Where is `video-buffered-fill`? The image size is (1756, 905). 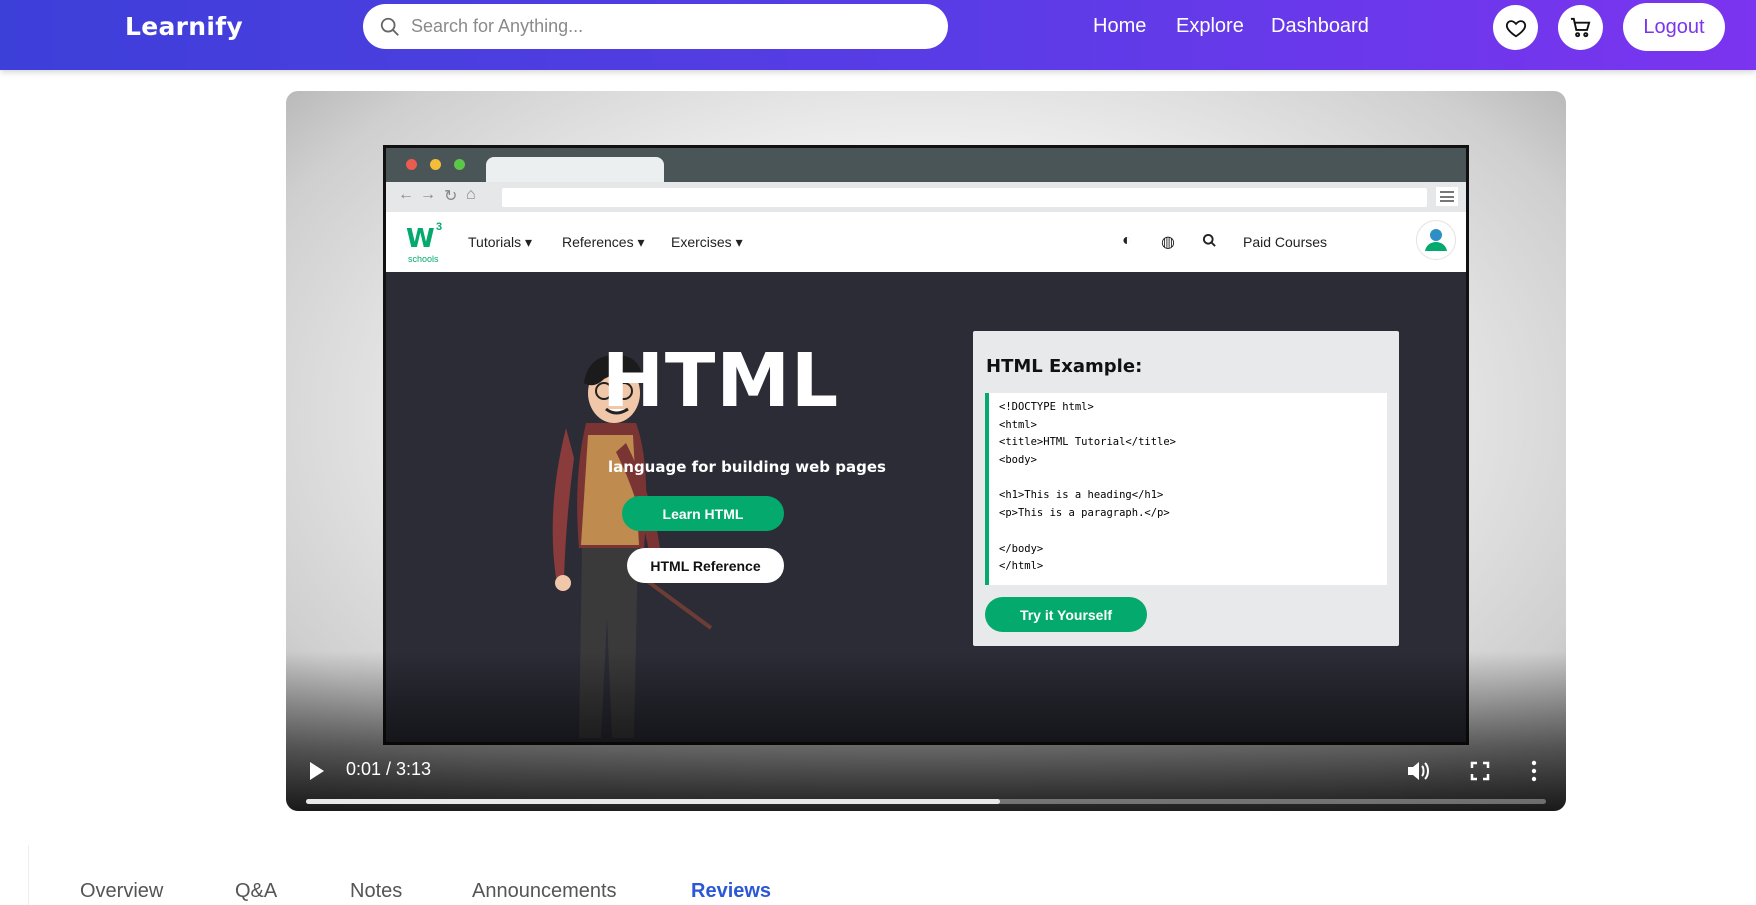
video-buffered-fill is located at coordinates (653, 801).